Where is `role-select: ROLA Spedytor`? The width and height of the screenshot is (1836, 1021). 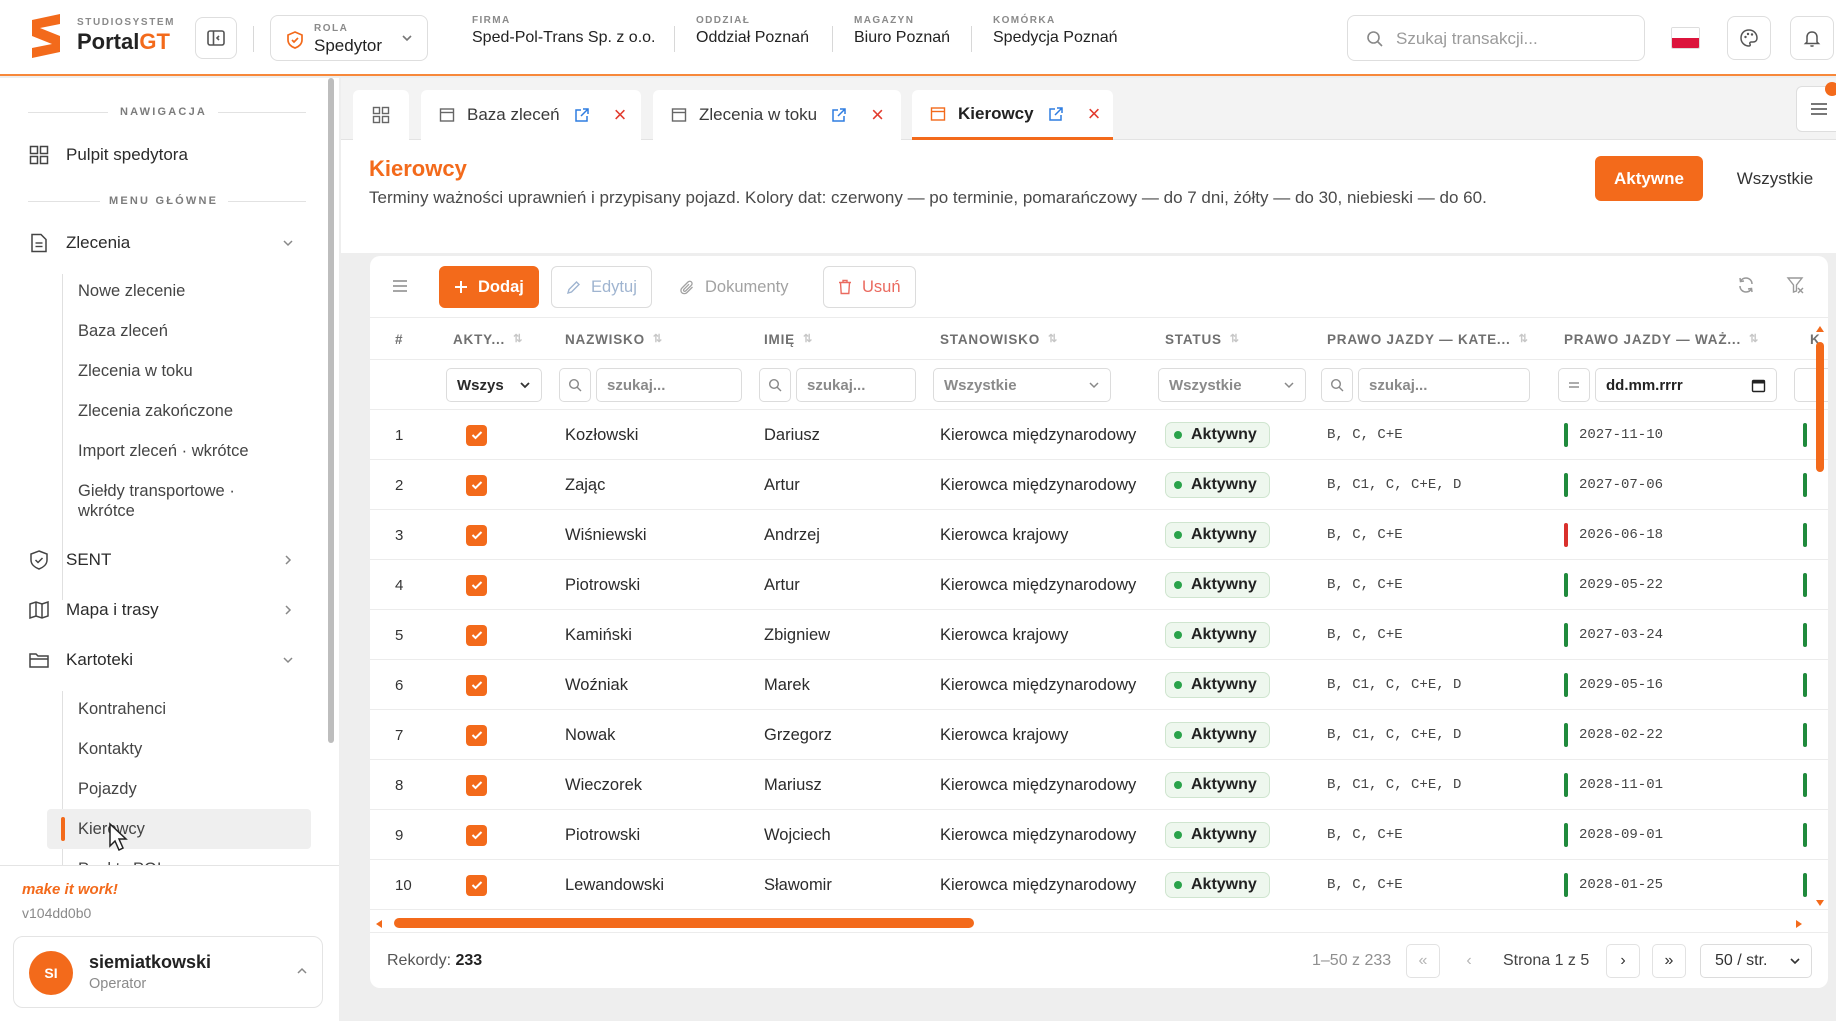
role-select: ROLA Spedytor is located at coordinates (349, 38).